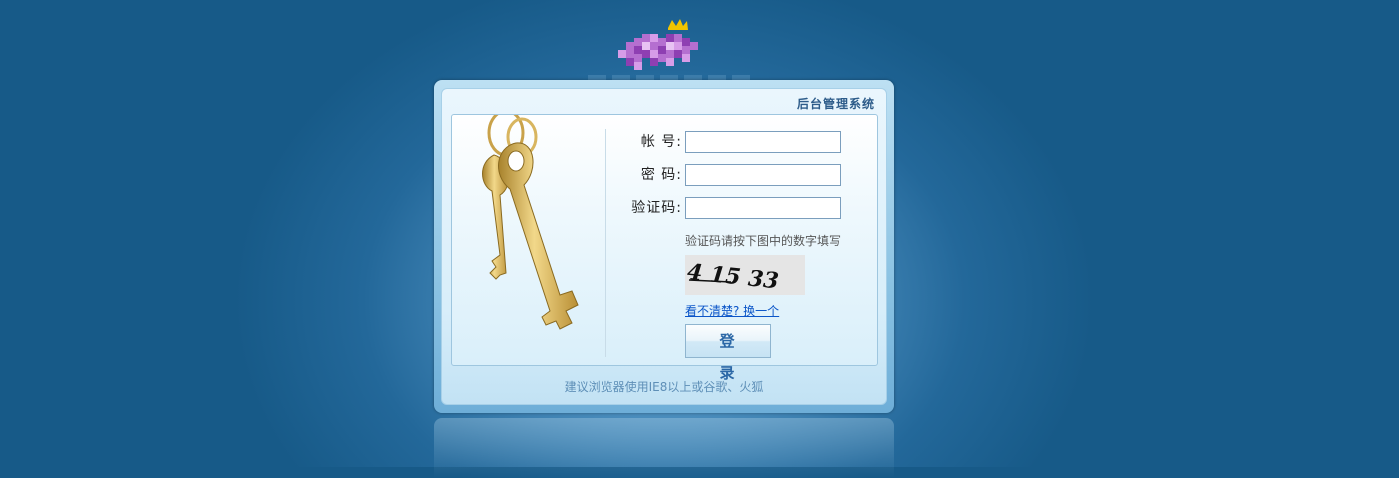 The height and width of the screenshot is (478, 1399). I want to click on panel-title: 后台管理系统, so click(835, 104).